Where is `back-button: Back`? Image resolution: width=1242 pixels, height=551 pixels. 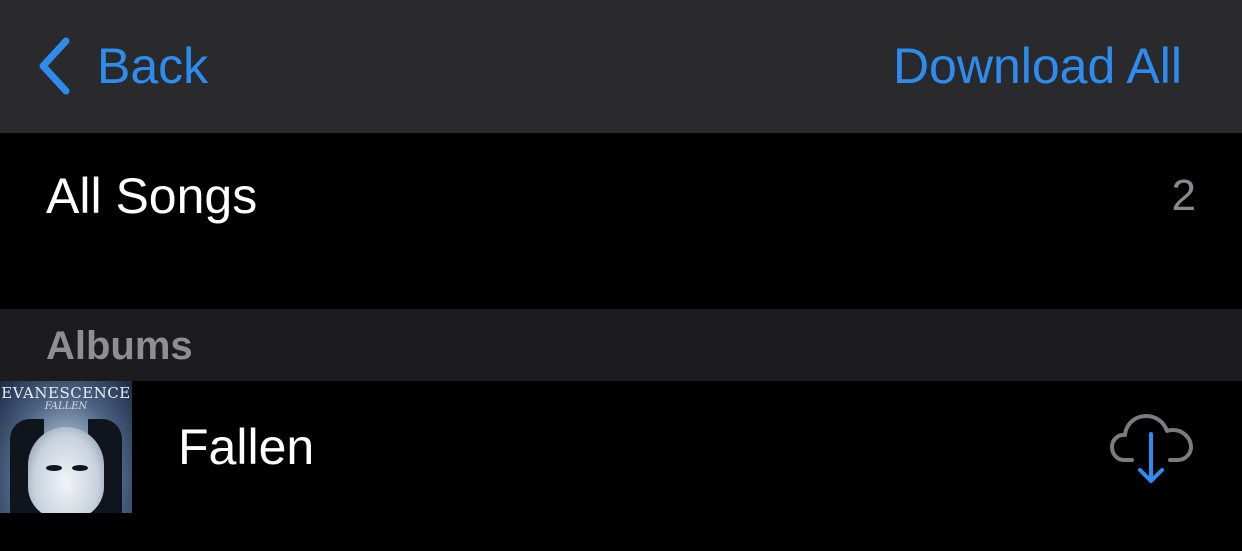
back-button: Back is located at coordinates (122, 66).